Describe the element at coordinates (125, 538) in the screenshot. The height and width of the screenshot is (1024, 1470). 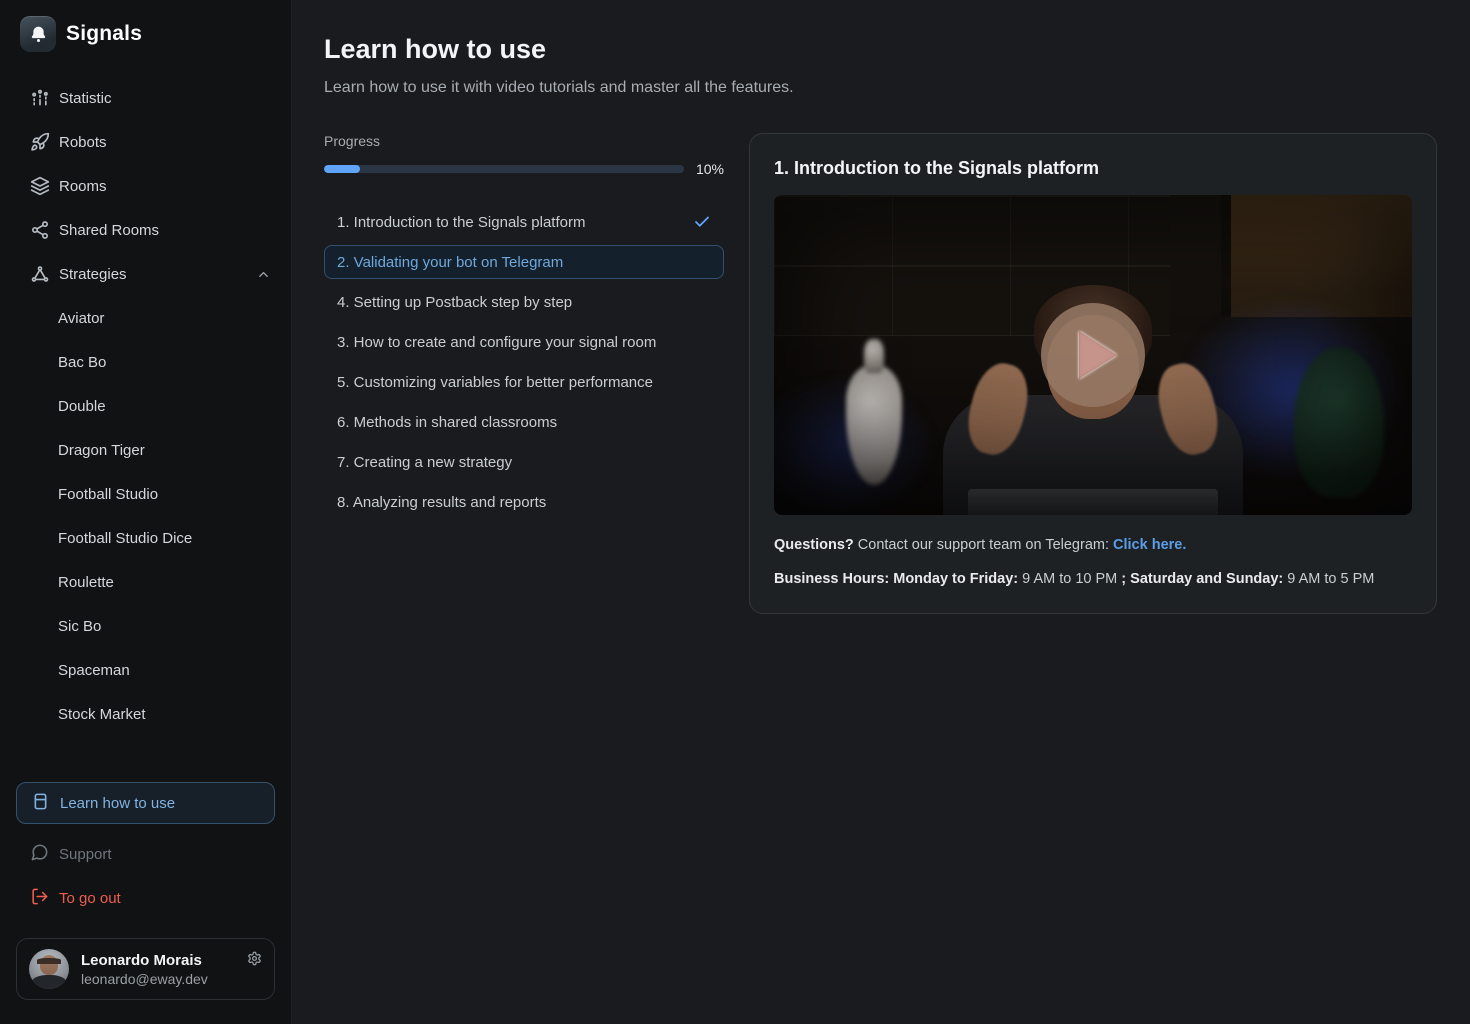
I see `sub-item-label: Football Studio Dice` at that location.